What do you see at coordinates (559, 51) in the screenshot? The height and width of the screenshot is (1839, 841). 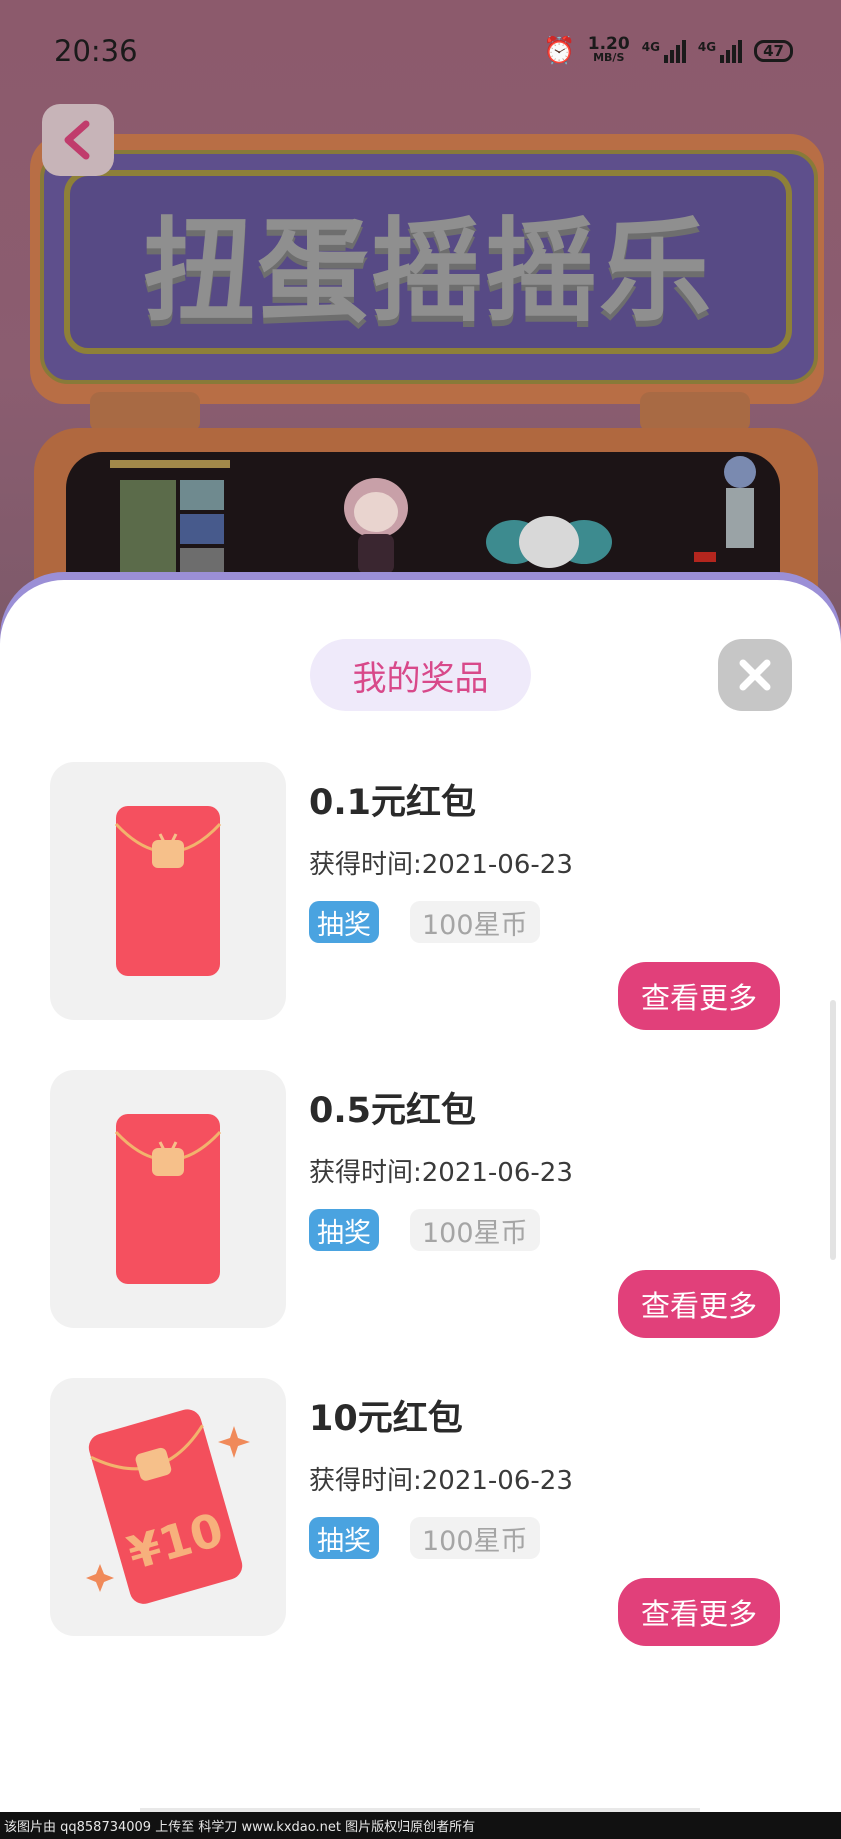 I see `alarm-icon: ⏰` at bounding box center [559, 51].